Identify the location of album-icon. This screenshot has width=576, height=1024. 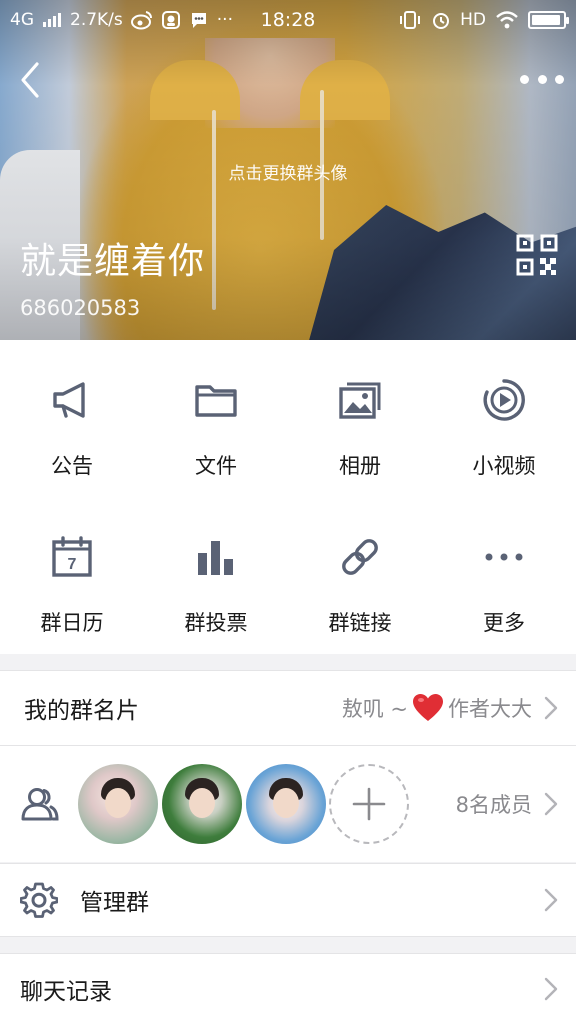
(360, 400).